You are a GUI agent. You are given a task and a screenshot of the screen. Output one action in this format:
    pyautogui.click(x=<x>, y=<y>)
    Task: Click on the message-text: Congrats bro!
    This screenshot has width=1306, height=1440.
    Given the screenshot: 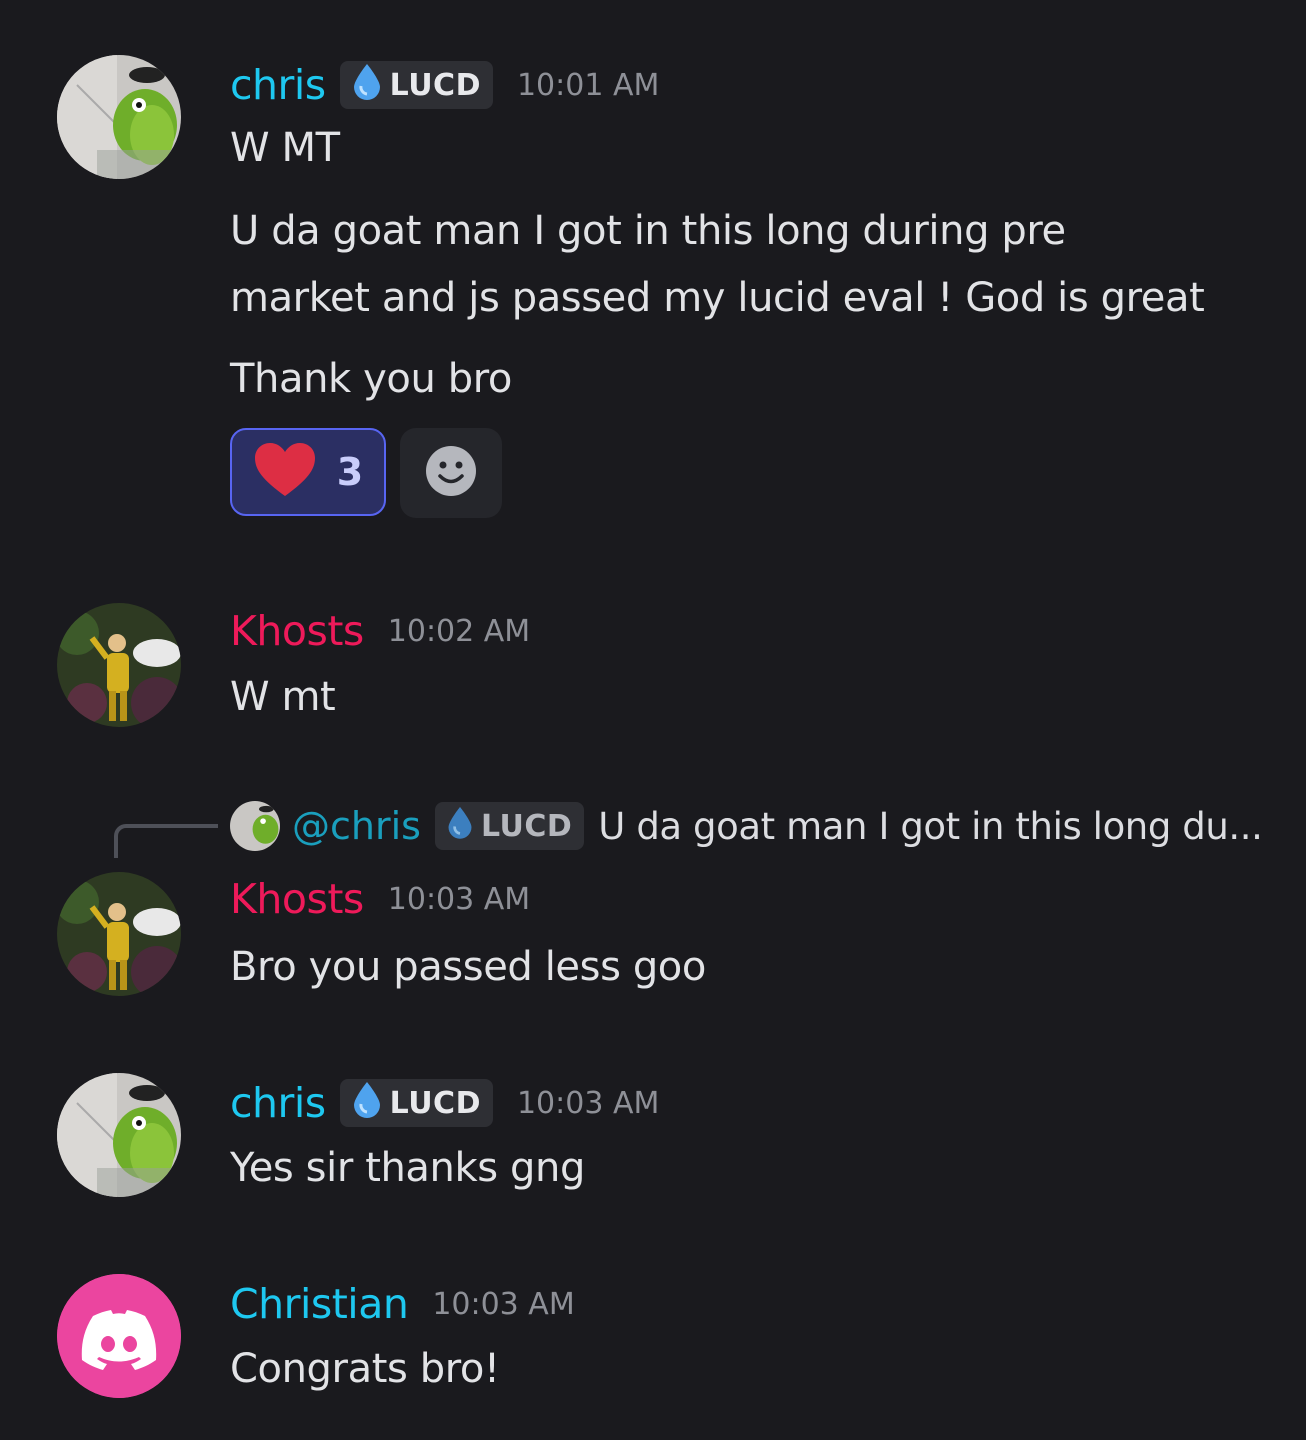 What is the action you would take?
    pyautogui.click(x=365, y=1369)
    